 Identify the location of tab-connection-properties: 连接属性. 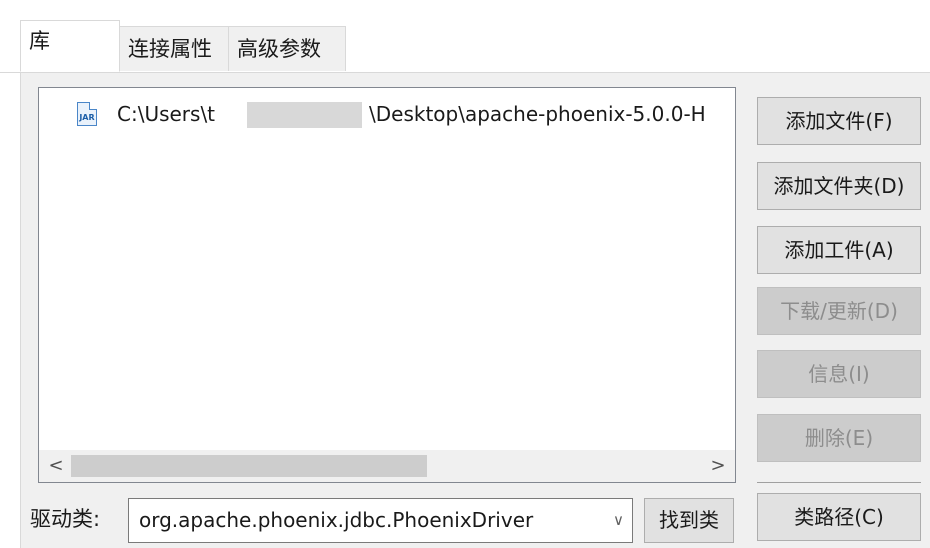
(174, 48).